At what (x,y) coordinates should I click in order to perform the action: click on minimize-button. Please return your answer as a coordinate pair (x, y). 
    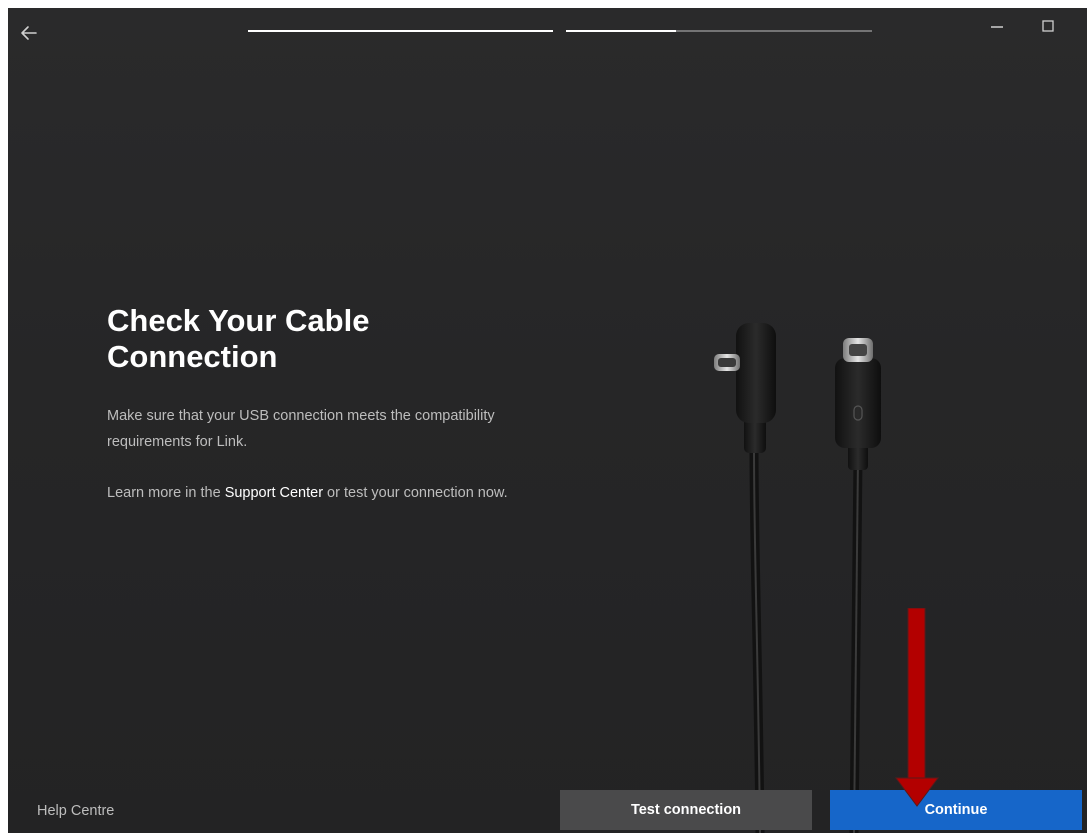
    Looking at the image, I should click on (997, 26).